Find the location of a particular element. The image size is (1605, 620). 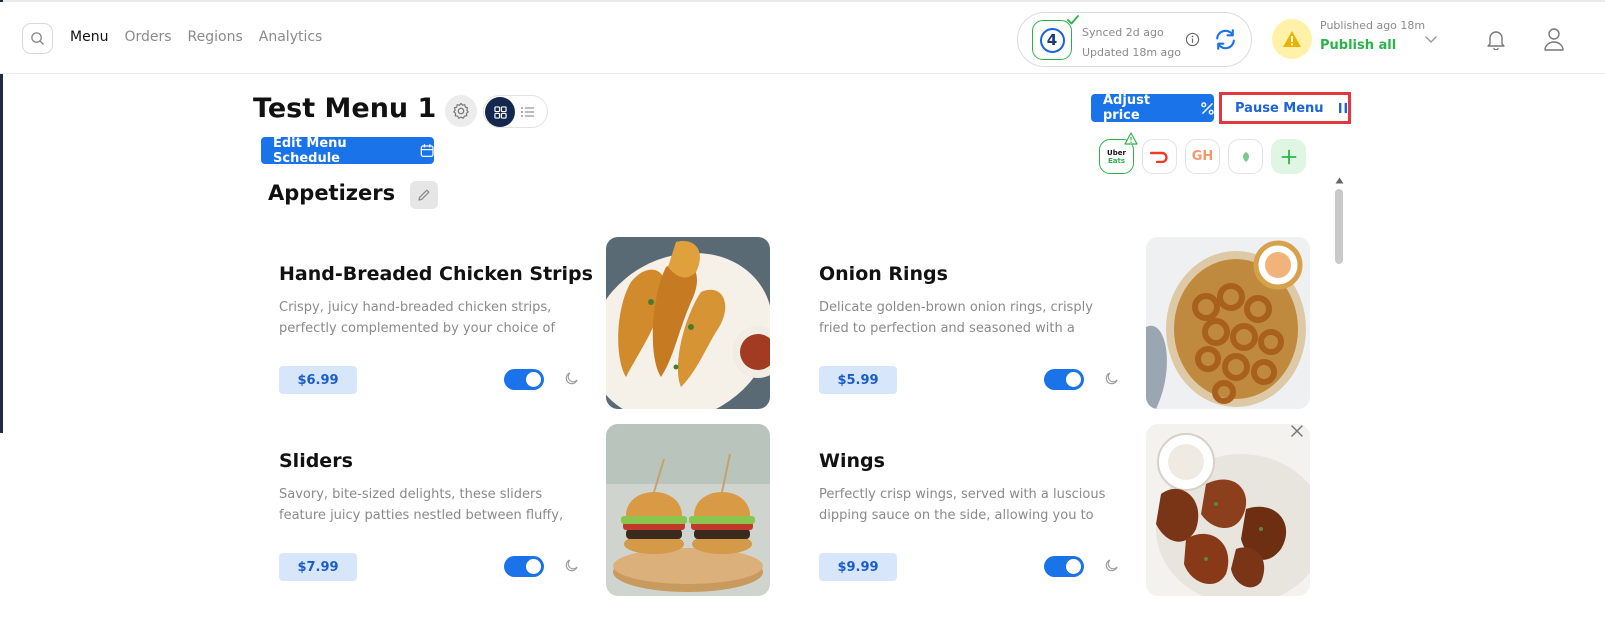

item-price: $7.99 is located at coordinates (318, 567).